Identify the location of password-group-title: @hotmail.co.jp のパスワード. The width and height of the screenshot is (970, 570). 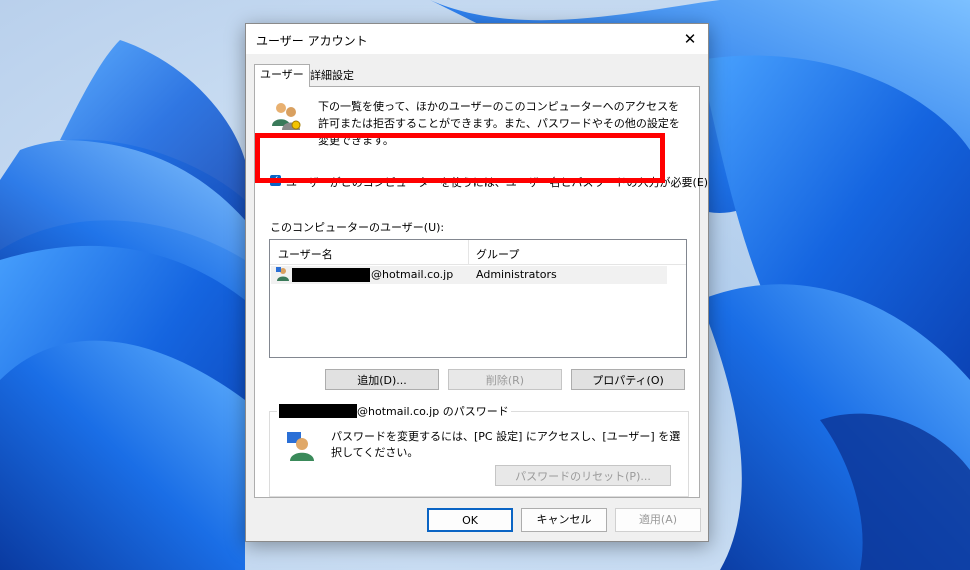
(394, 411).